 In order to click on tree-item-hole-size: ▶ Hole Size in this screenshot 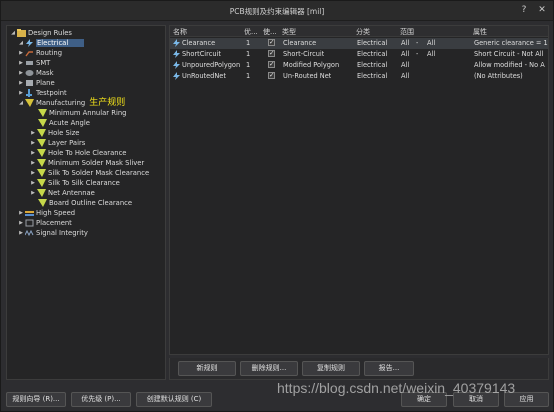, I will do `click(54, 133)`.